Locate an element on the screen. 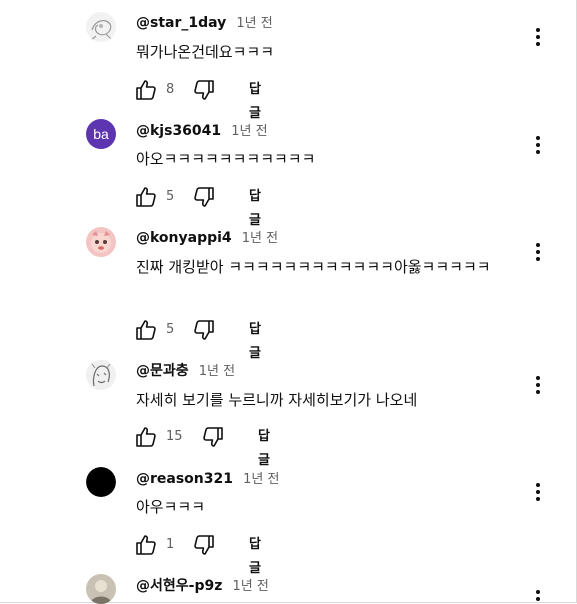 This screenshot has width=577, height=604. photo-avatar-icon is located at coordinates (101, 589).